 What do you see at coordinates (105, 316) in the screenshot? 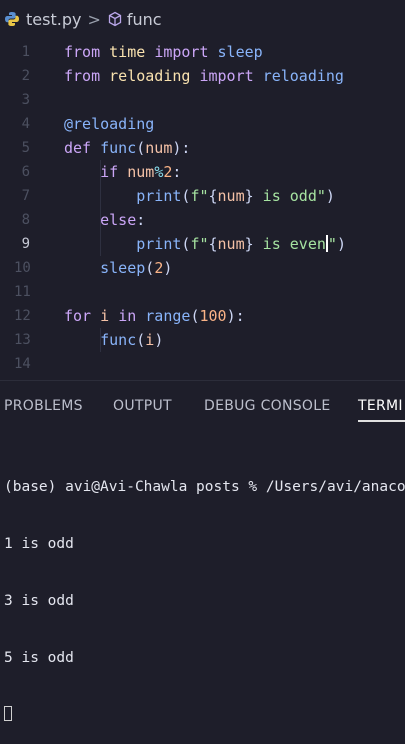
I see `code-token: i` at bounding box center [105, 316].